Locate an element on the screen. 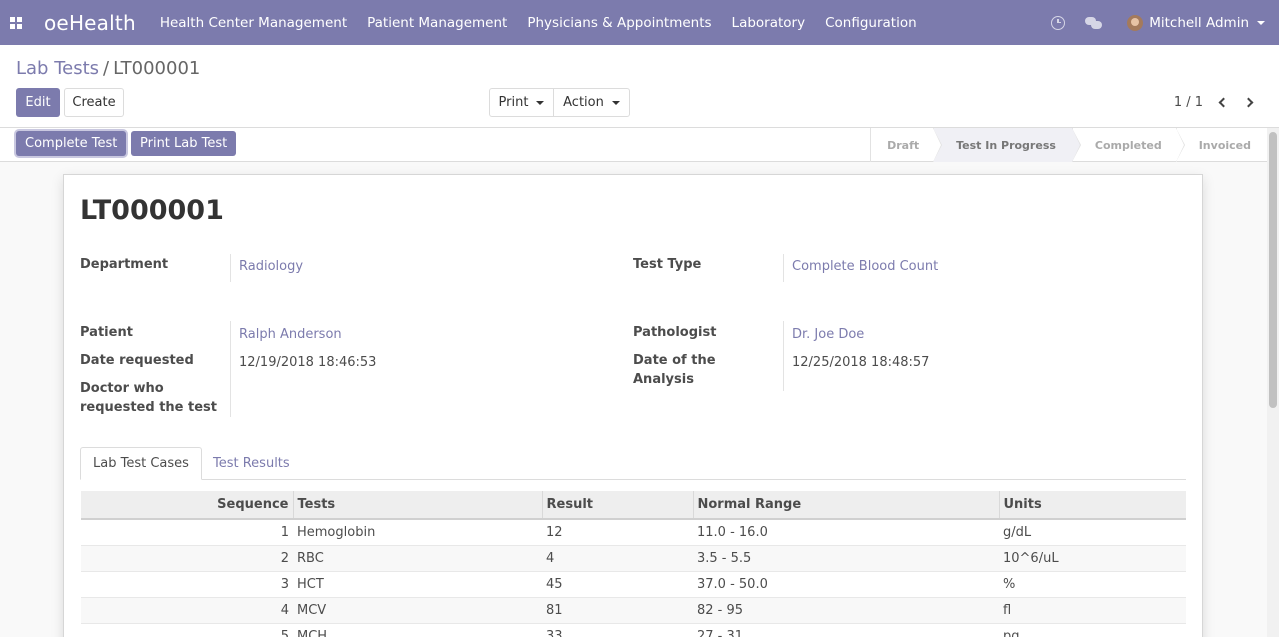 The height and width of the screenshot is (637, 1279). department-label: Department is located at coordinates (124, 264).